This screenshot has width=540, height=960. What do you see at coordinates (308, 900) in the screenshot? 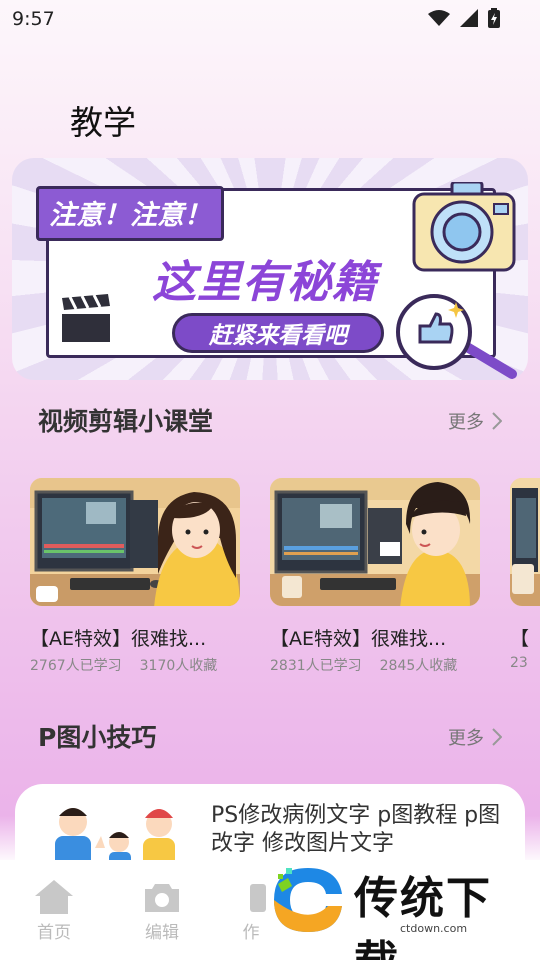
I see `ctdown-logo-icon` at bounding box center [308, 900].